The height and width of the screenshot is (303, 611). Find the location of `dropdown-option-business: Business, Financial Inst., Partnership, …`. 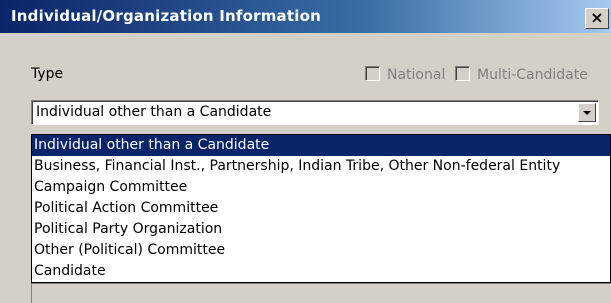

dropdown-option-business: Business, Financial Inst., Partnership, … is located at coordinates (321, 166).